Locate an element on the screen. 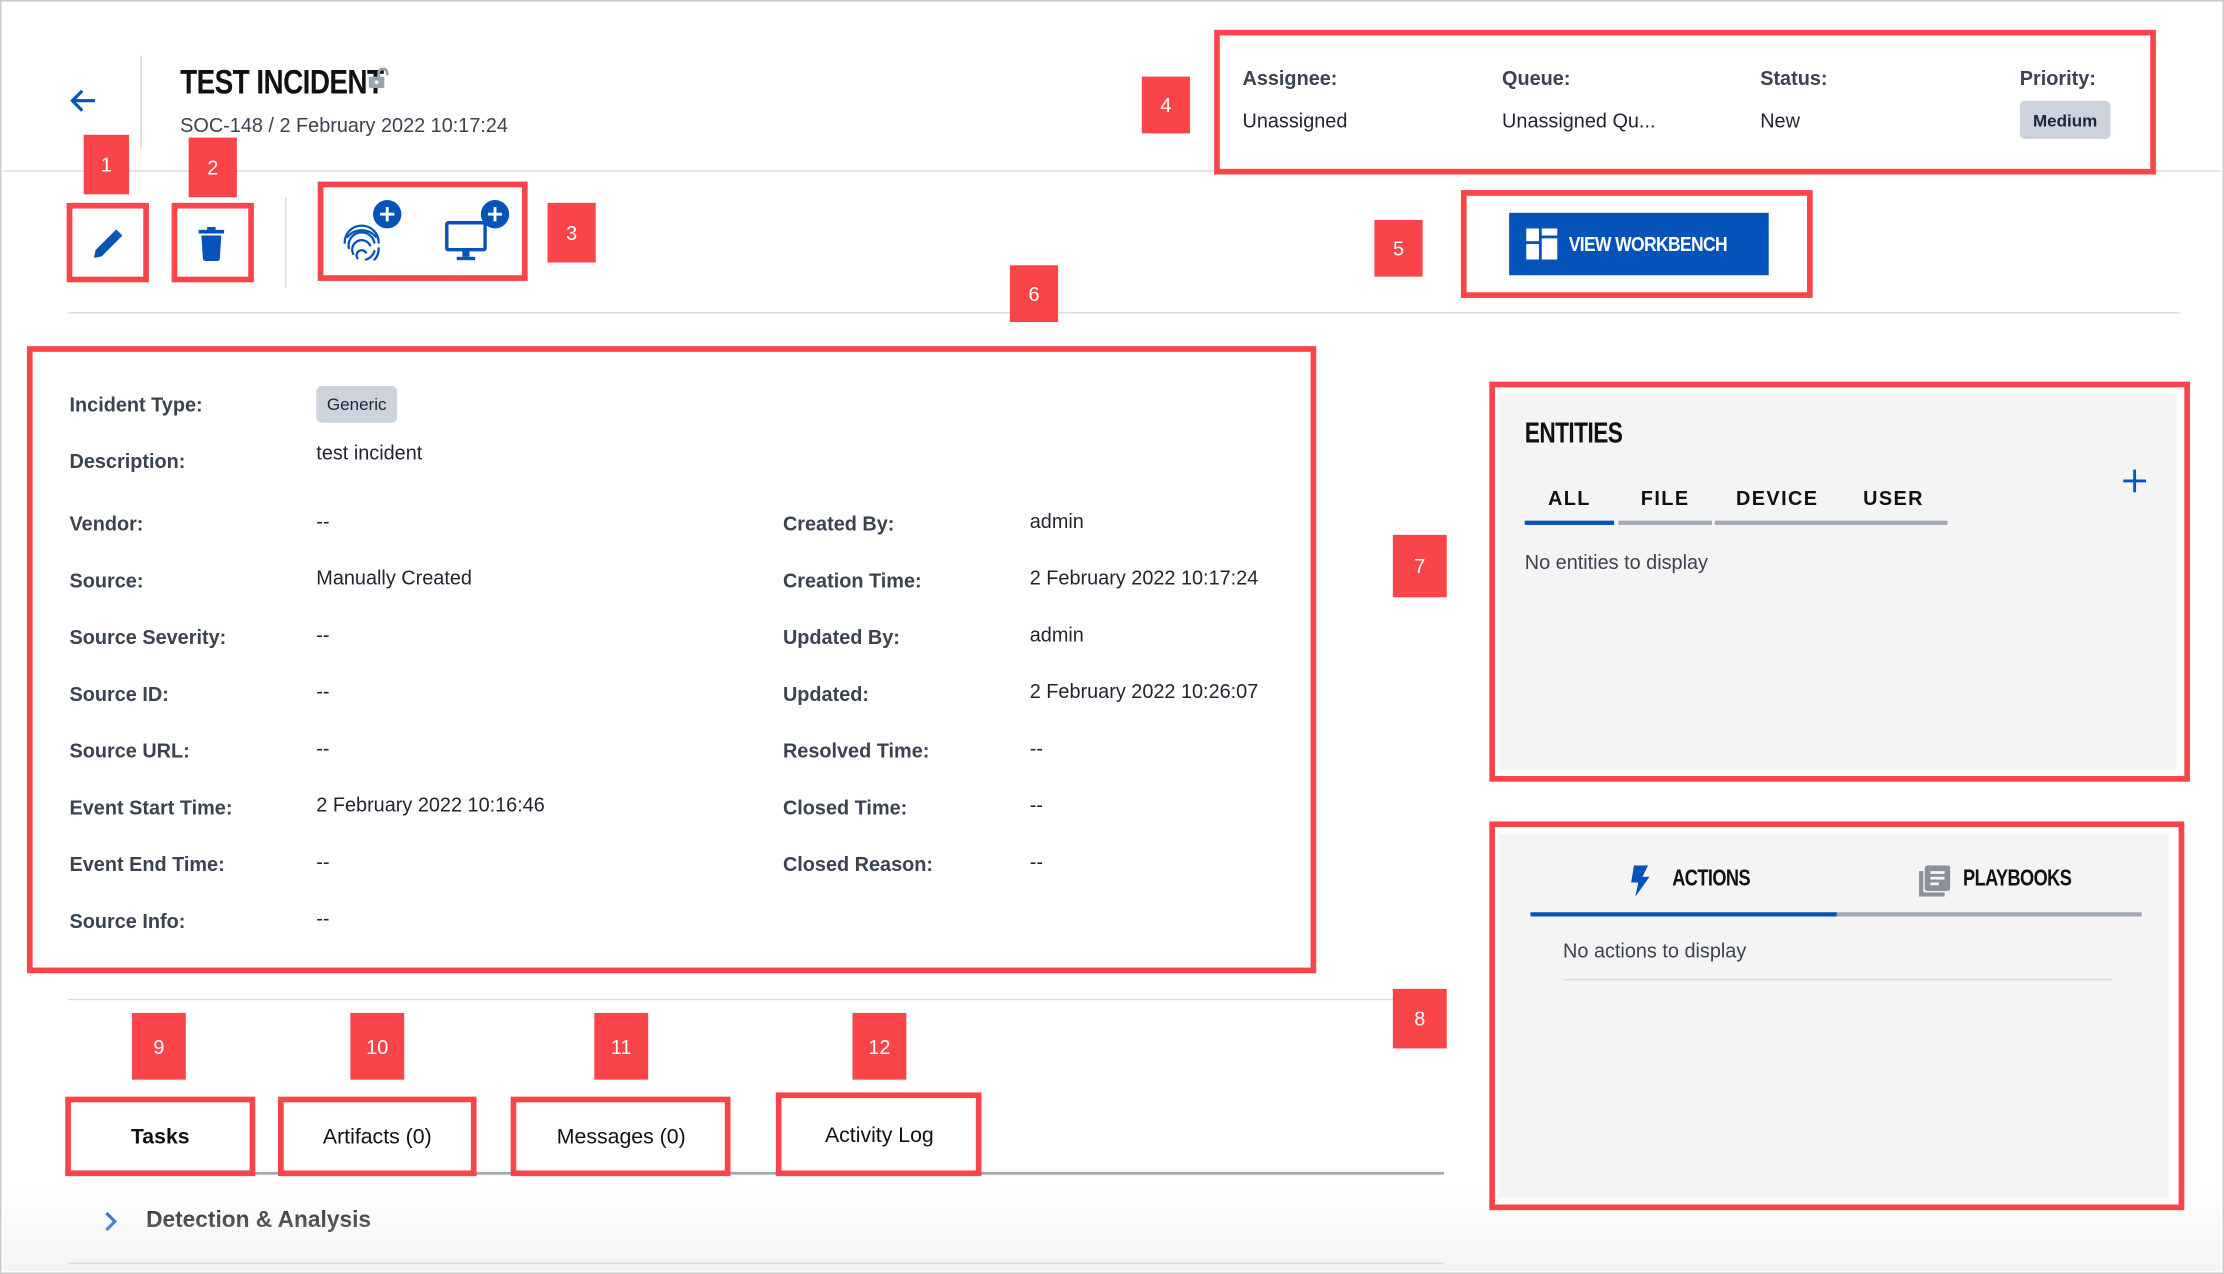 This screenshot has width=2224, height=1274. detail-value: 2 February 2022 10:17:24 is located at coordinates (1144, 577).